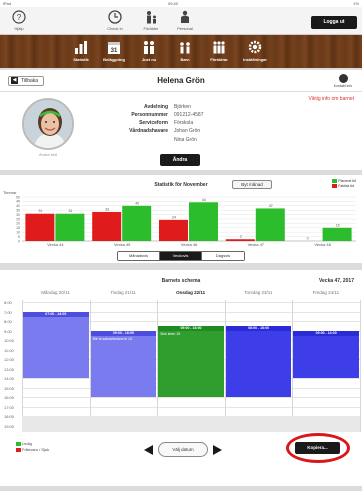  I want to click on nav-occupancy: 31 Beläggning, so click(114, 50).